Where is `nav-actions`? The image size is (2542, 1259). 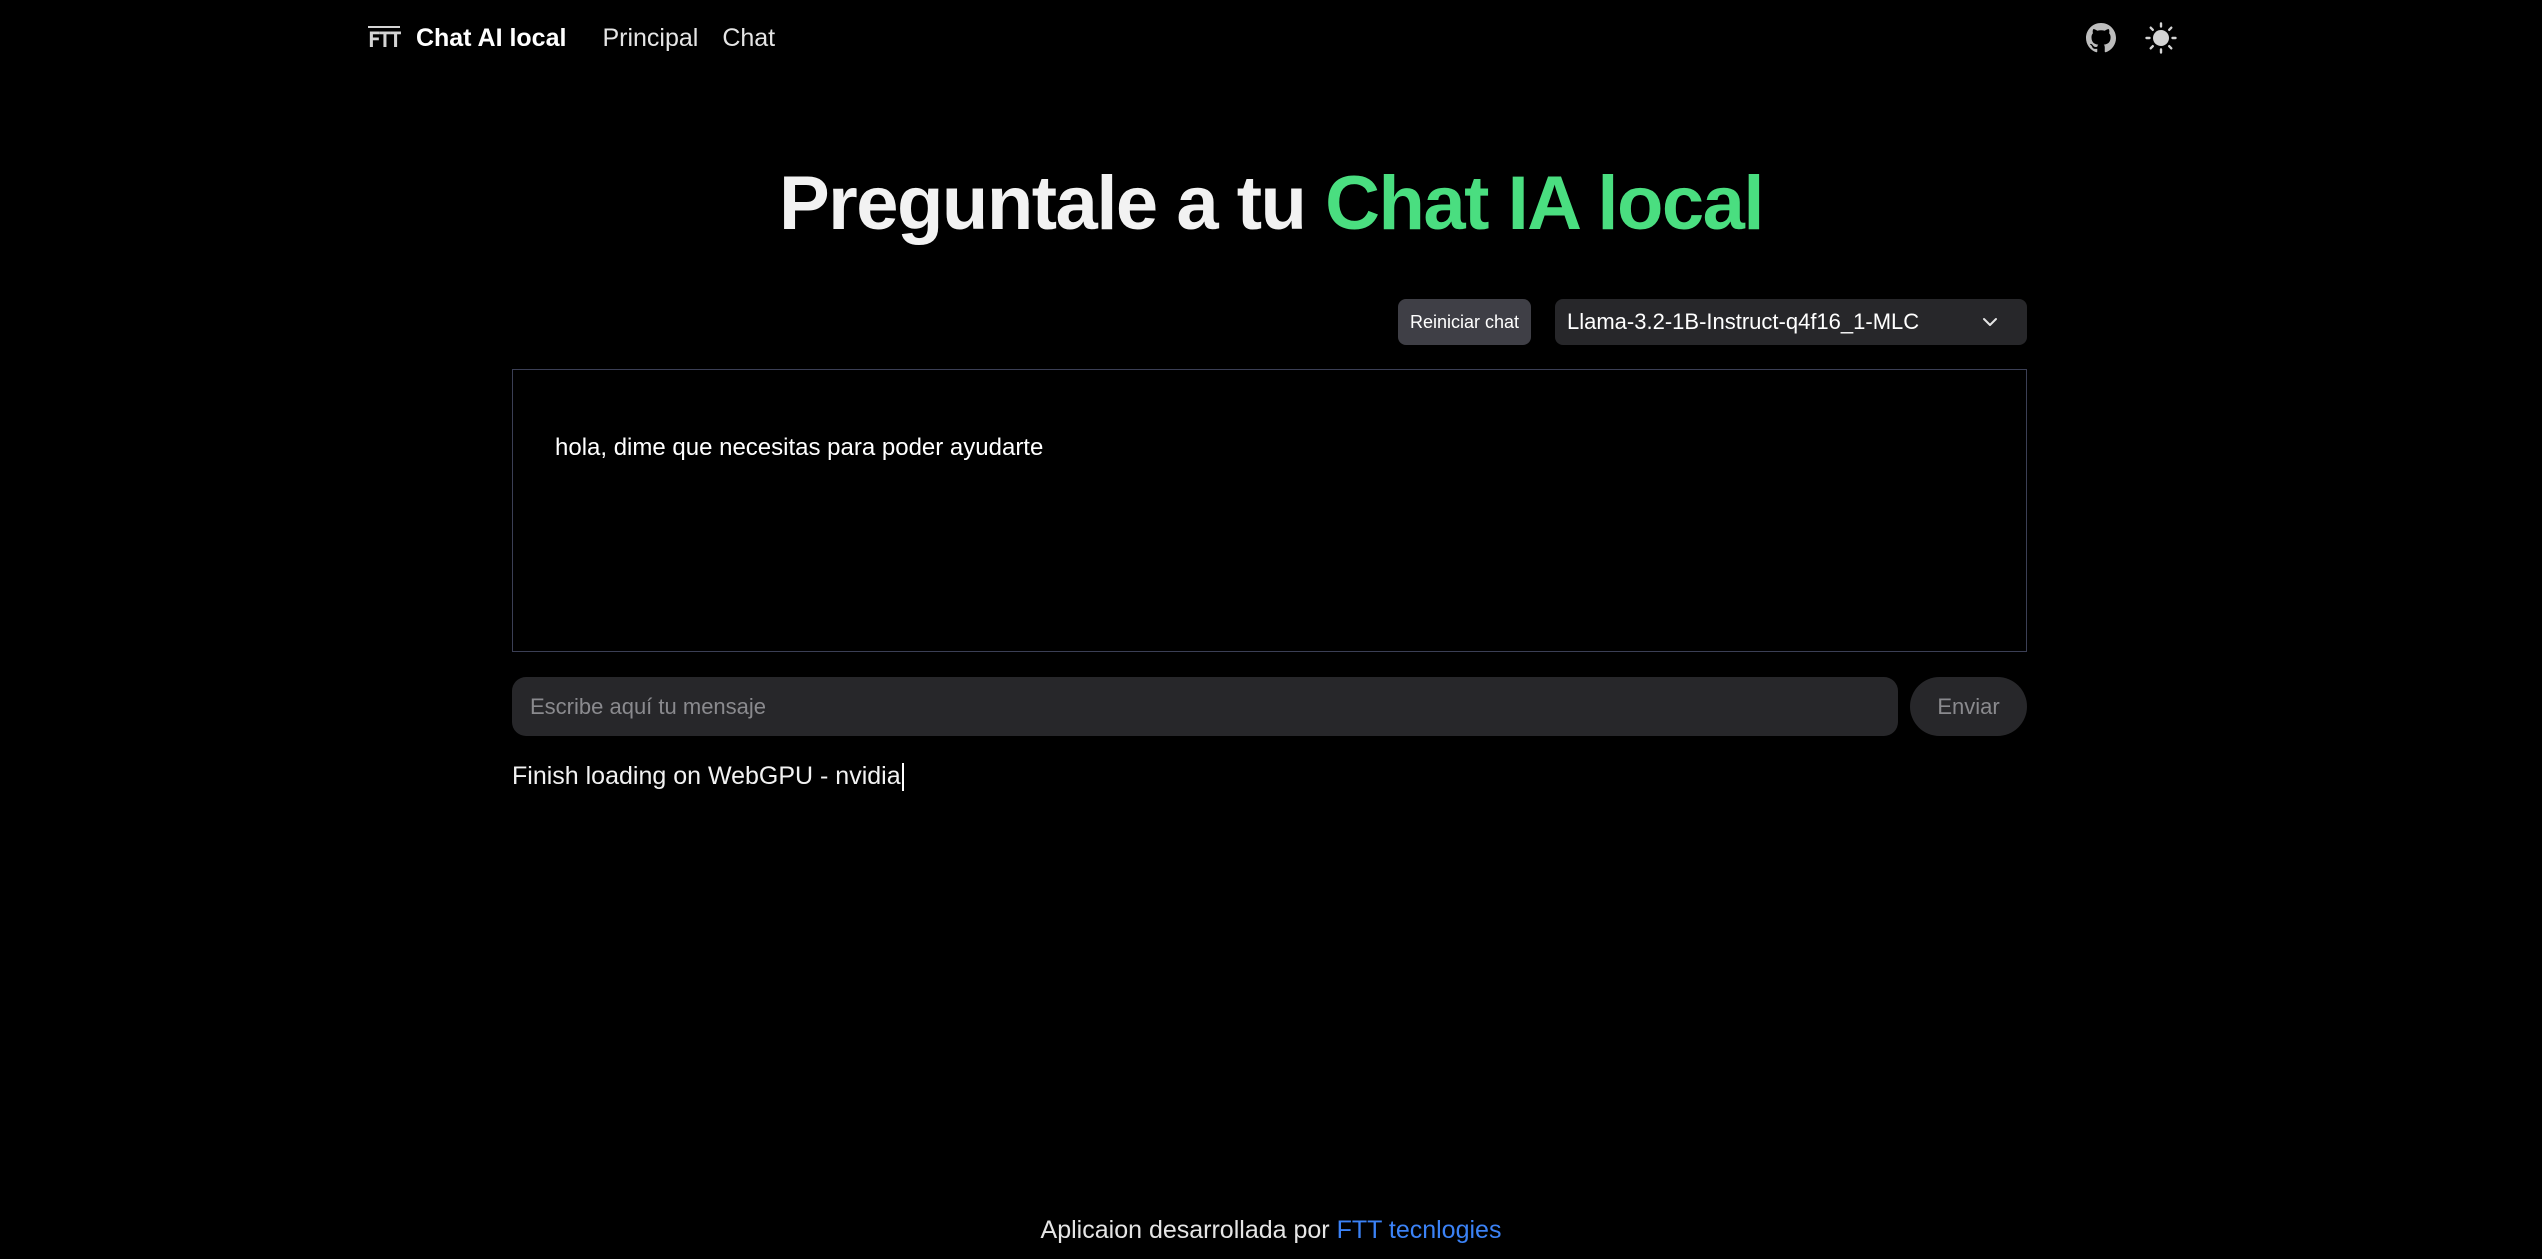
nav-actions is located at coordinates (2131, 38).